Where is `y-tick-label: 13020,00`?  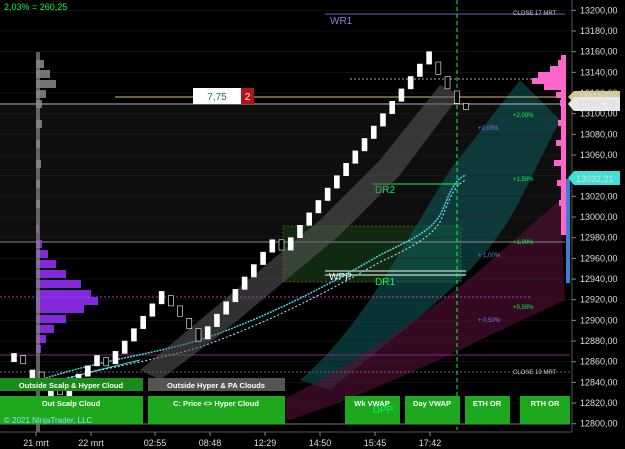 y-tick-label: 13020,00 is located at coordinates (599, 196).